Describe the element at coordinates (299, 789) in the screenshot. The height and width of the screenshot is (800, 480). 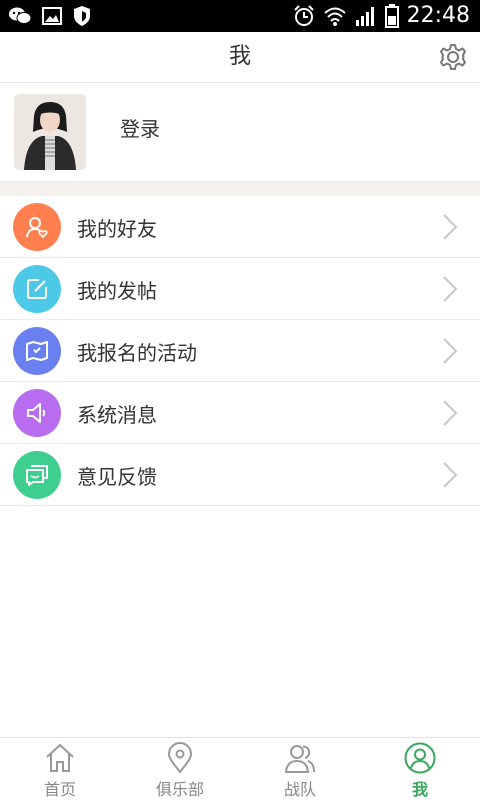
I see `tab-label: 战队` at that location.